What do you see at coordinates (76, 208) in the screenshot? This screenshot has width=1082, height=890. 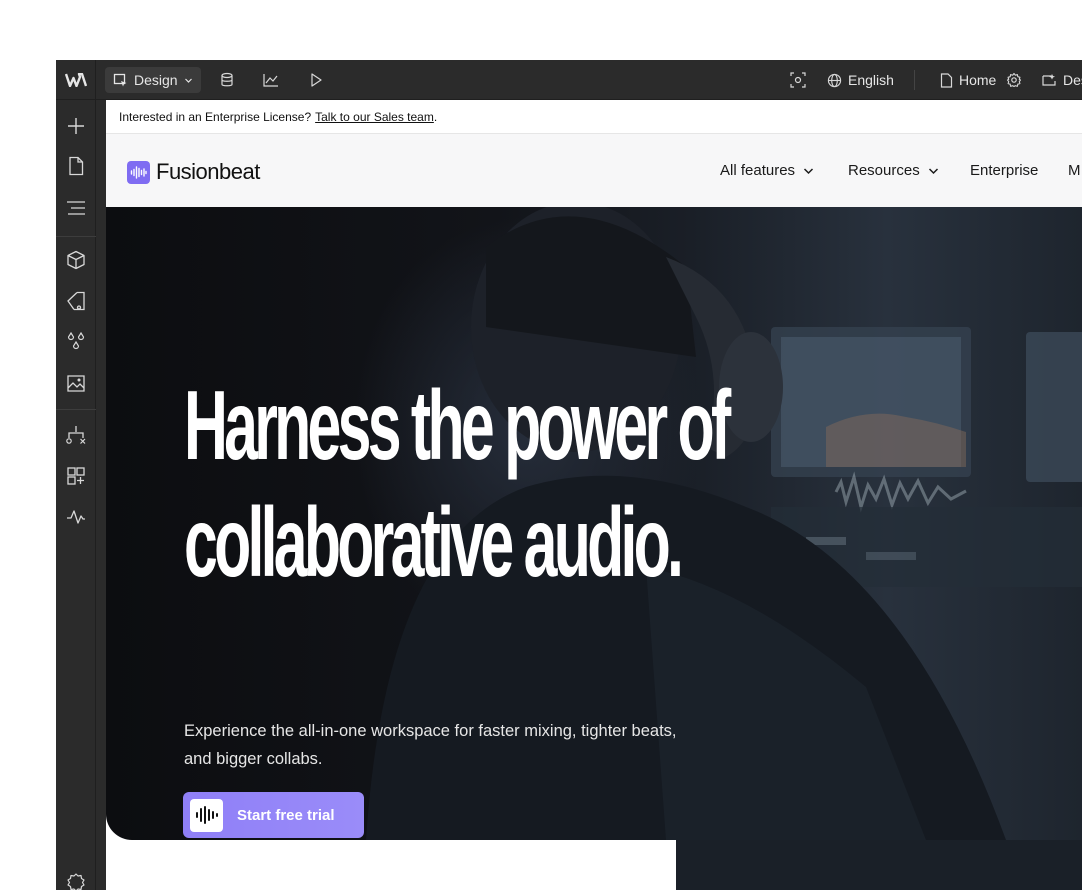 I see `navigator-icon` at bounding box center [76, 208].